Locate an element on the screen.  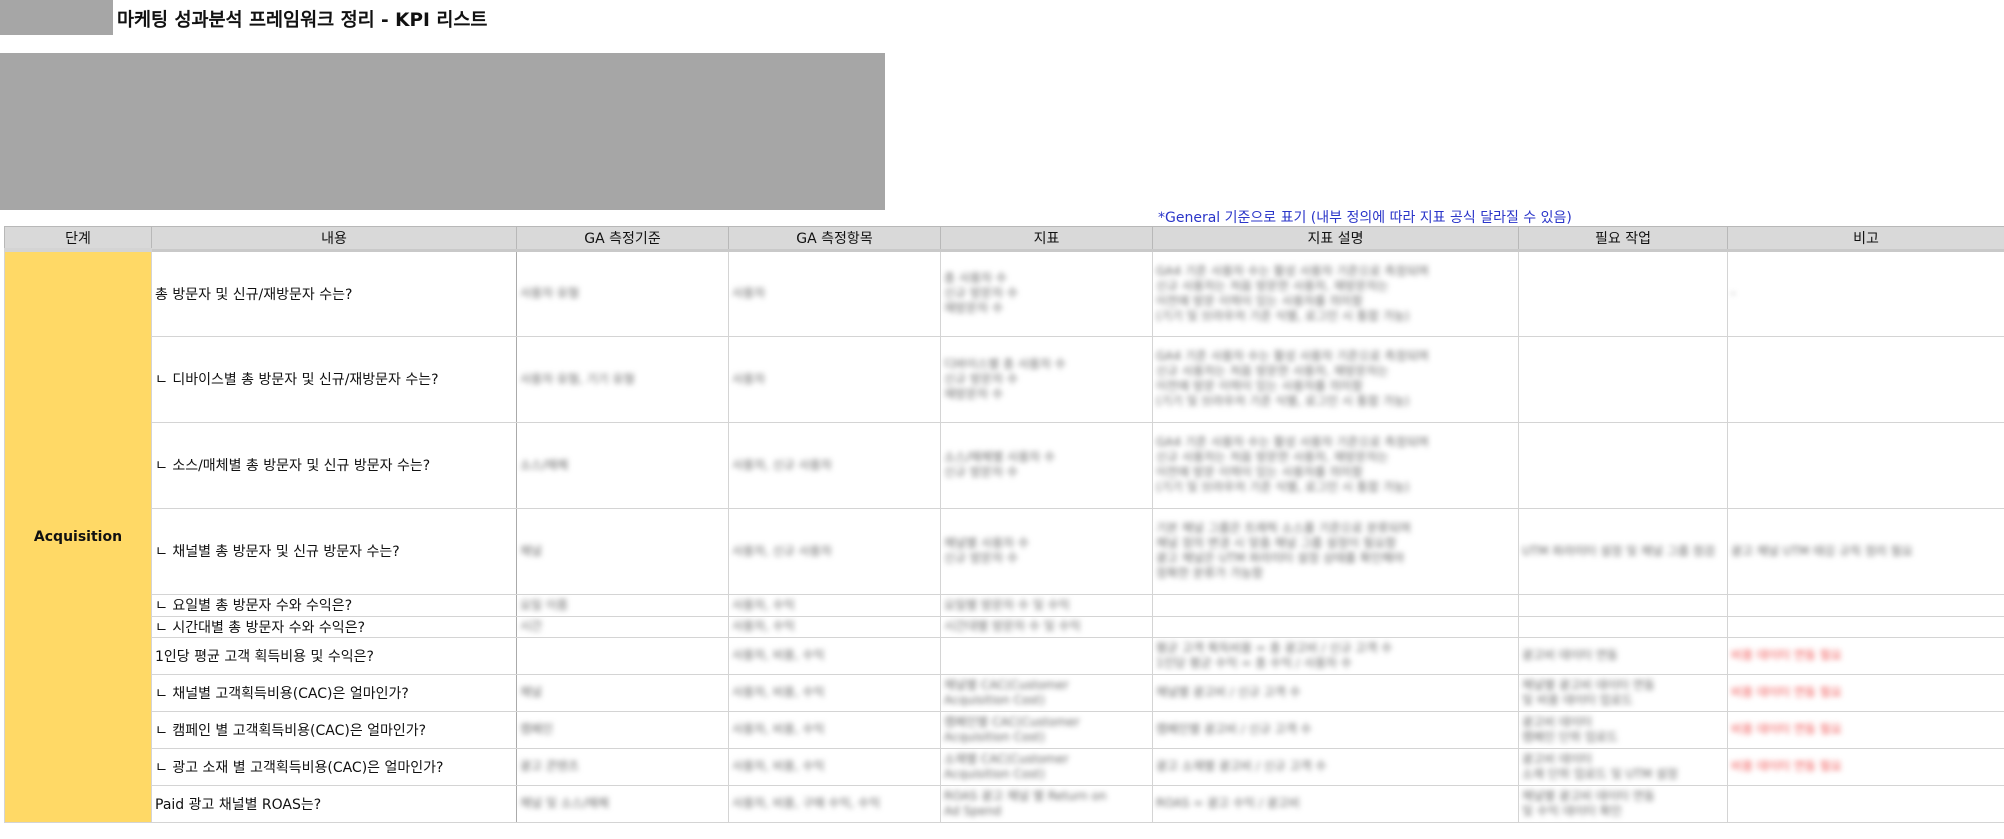
question-cell: ㄴ 디바이스별 총 방문자 및 신규/재방문자 수는? is located at coordinates (334, 379).